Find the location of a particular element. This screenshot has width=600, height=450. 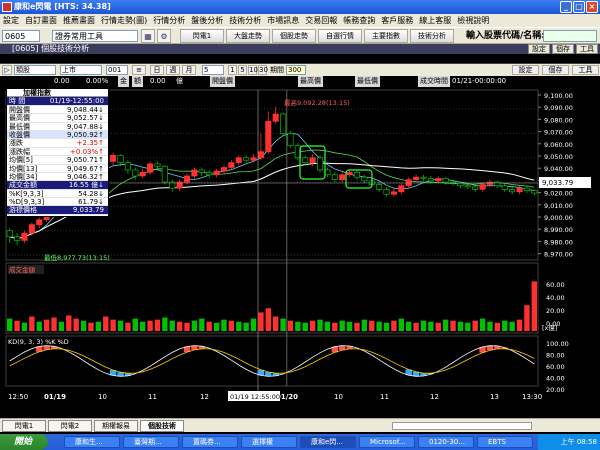

quote-row-label: 開盤價 is located at coordinates (19, 109).